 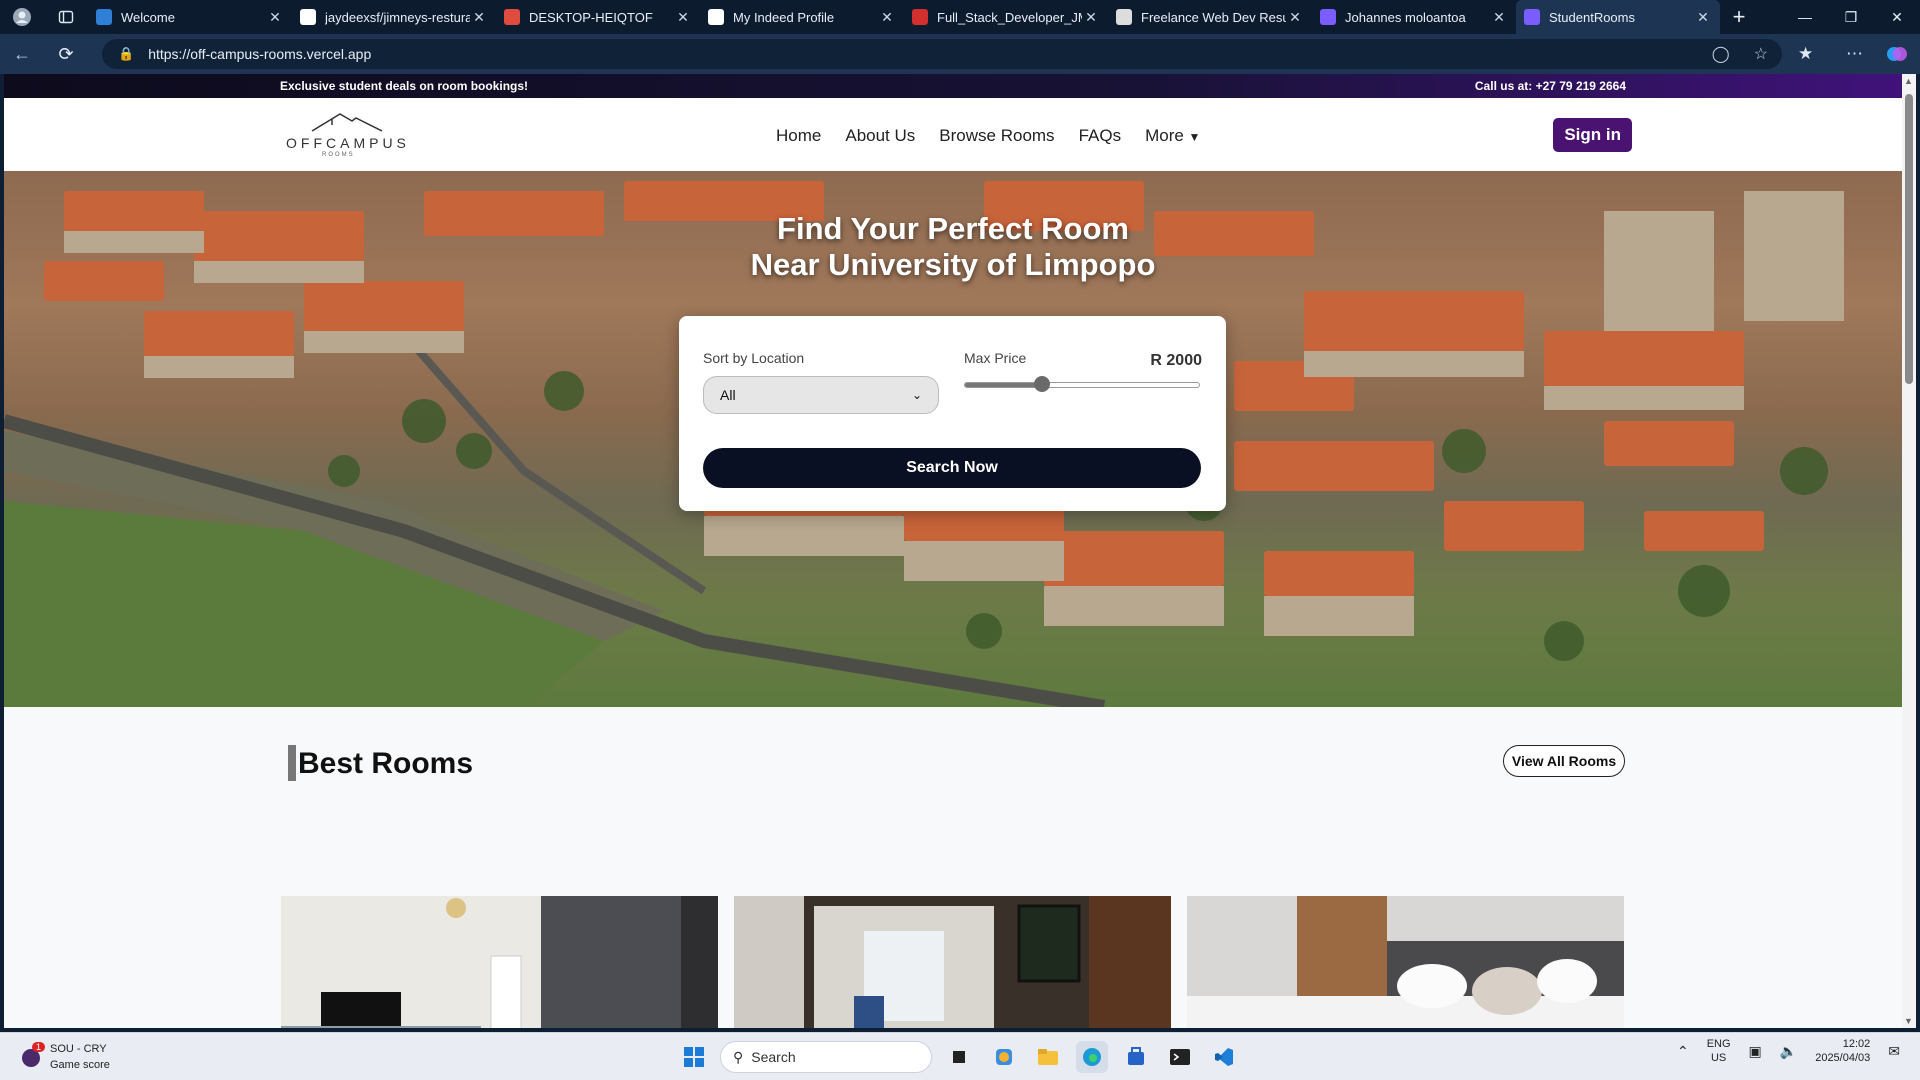 What do you see at coordinates (738, 1056) in the screenshot?
I see `search-icon: ⚲` at bounding box center [738, 1056].